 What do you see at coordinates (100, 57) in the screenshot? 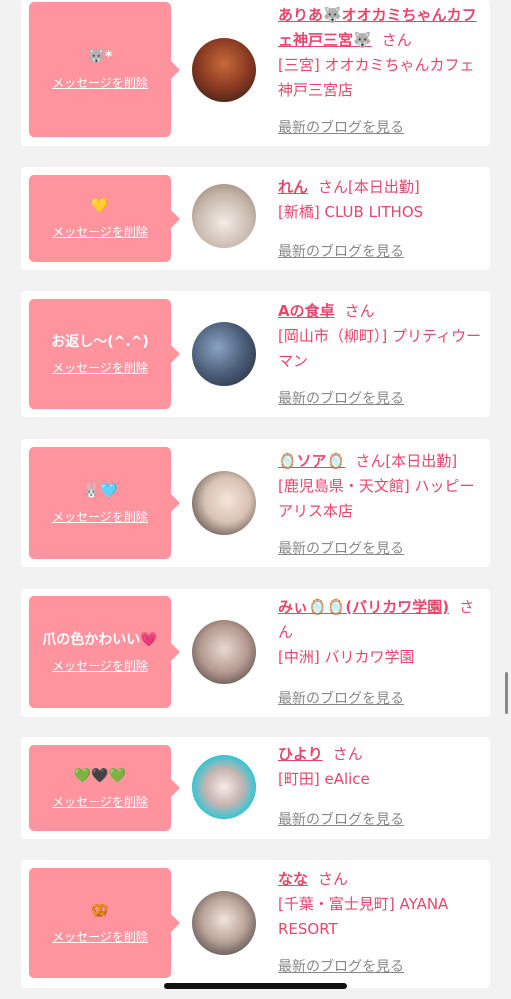
I see `message-text: 🐺*` at bounding box center [100, 57].